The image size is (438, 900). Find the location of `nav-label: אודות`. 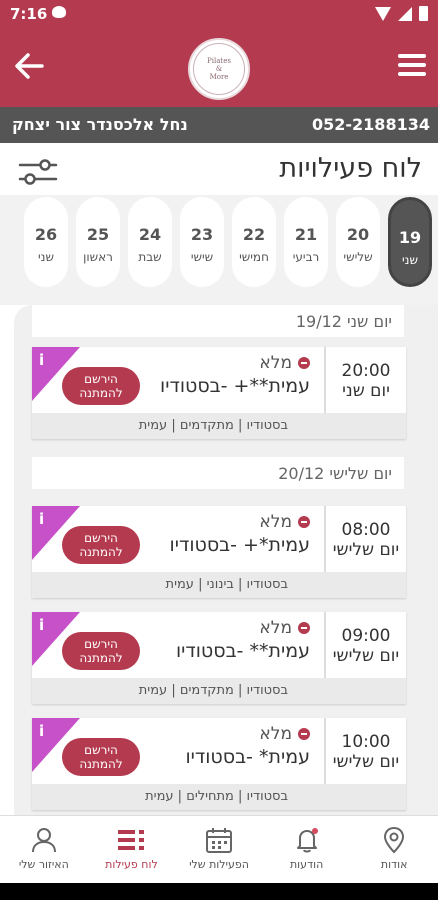

nav-label: אודות is located at coordinates (394, 864).